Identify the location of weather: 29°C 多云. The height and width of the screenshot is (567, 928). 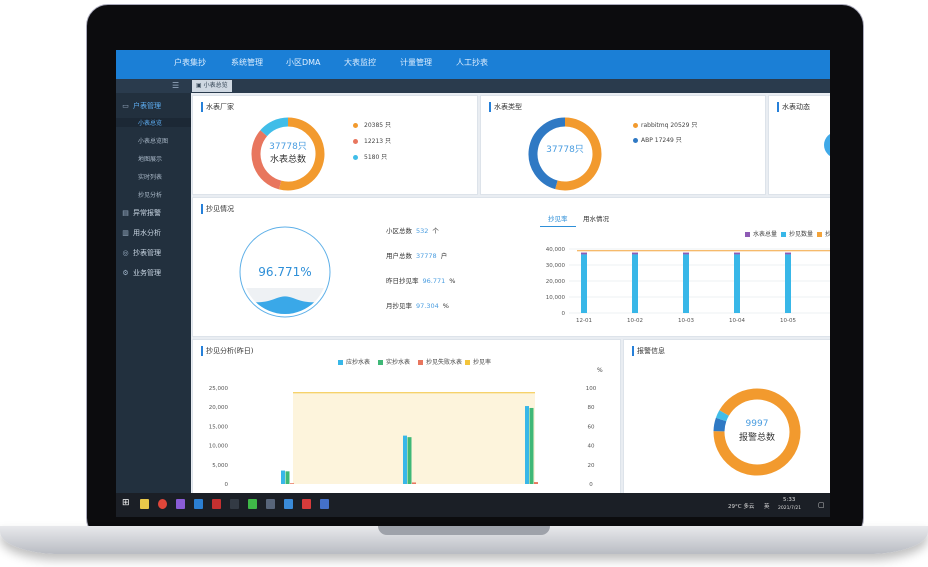
(741, 506).